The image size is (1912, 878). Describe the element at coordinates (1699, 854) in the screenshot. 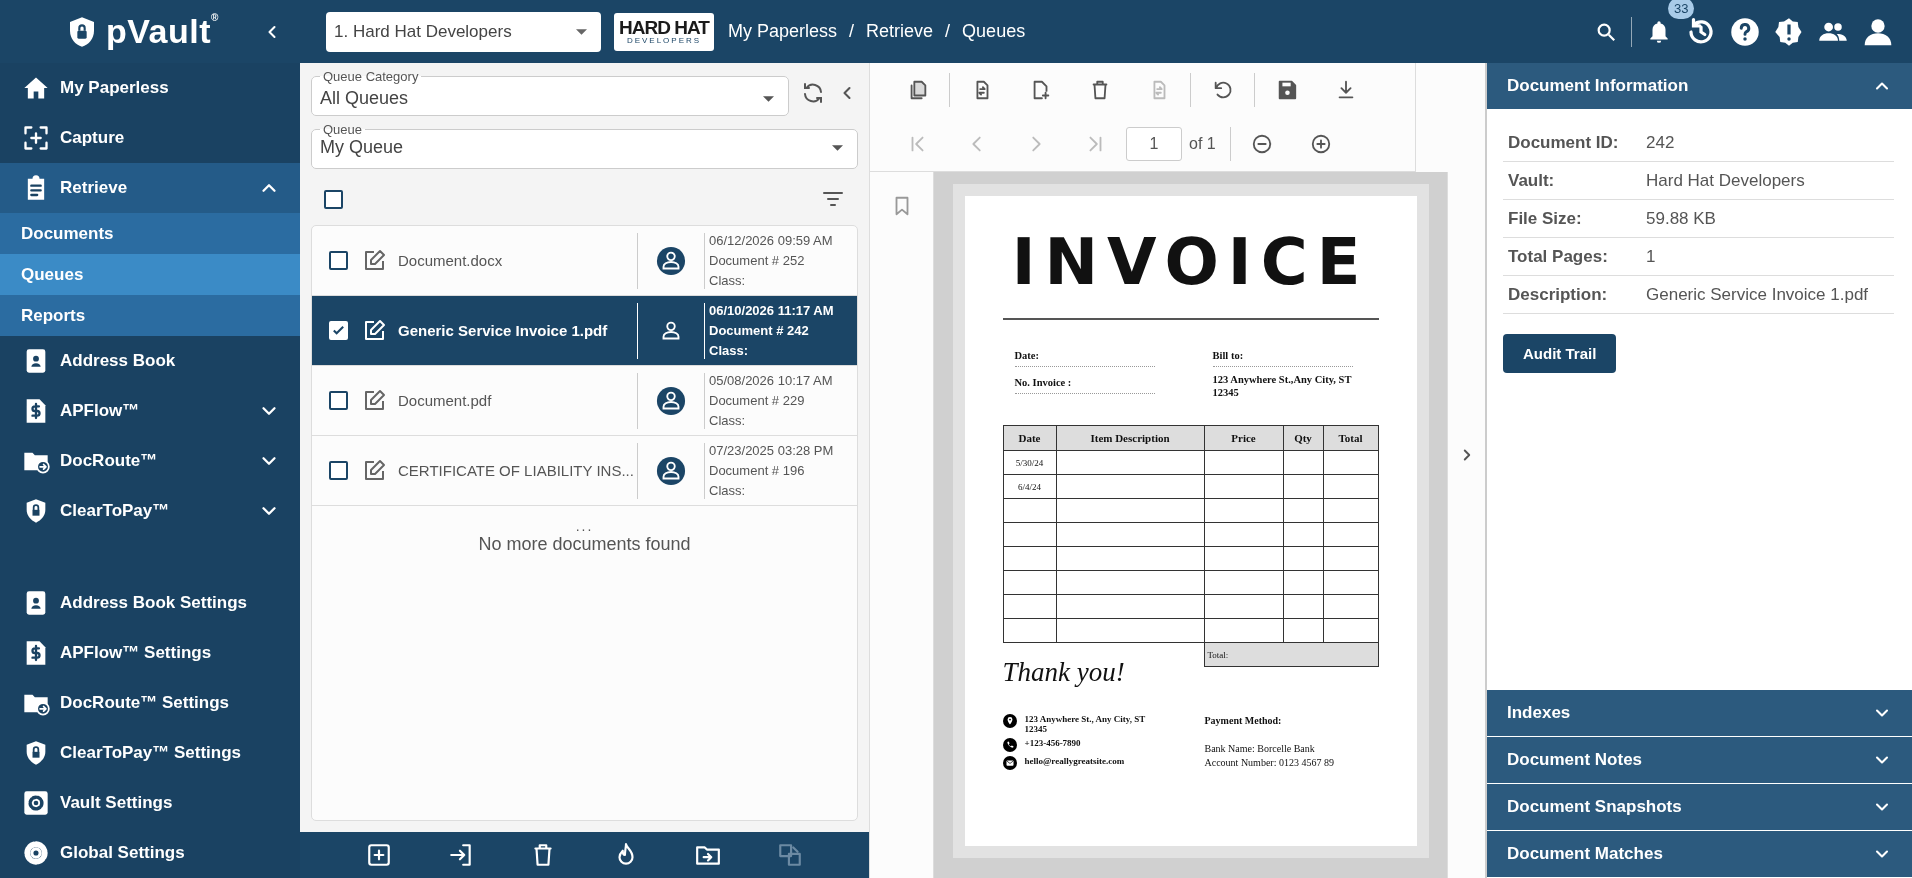

I see `accordion-header: Document Matches` at that location.